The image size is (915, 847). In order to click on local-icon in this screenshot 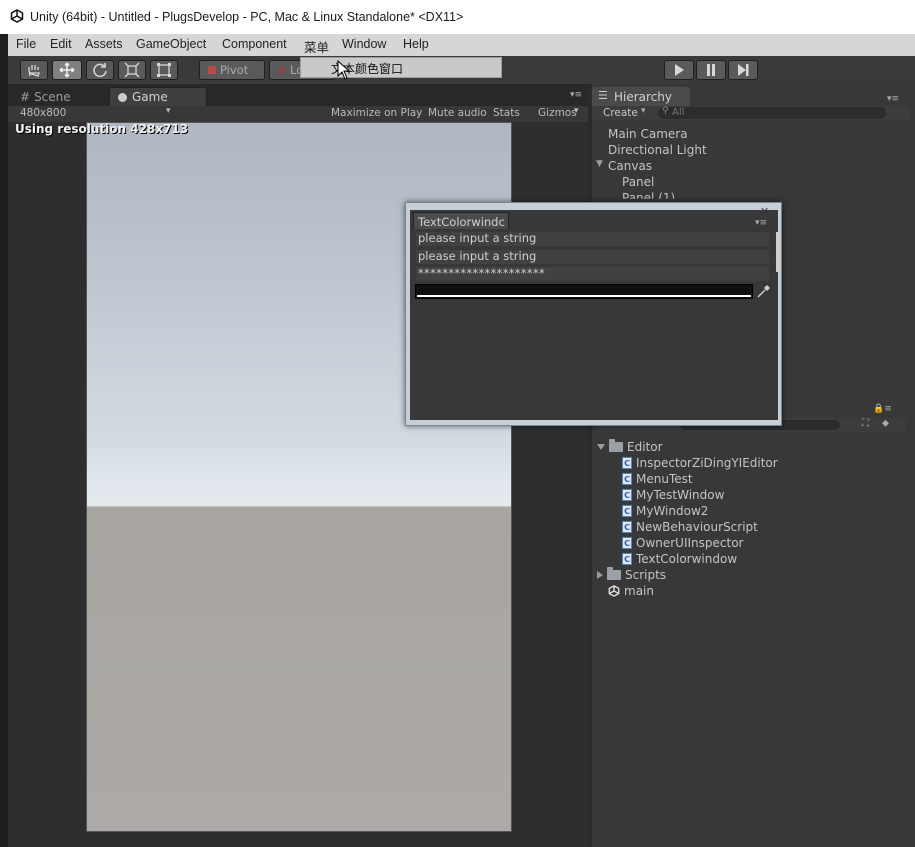, I will do `click(282, 70)`.